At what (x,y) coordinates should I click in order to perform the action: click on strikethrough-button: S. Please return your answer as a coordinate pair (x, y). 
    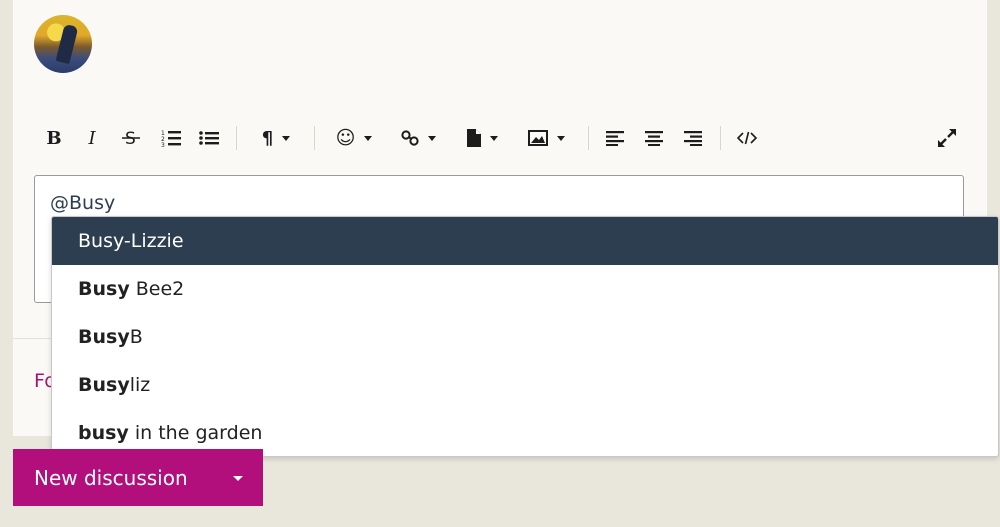
    Looking at the image, I should click on (131, 138).